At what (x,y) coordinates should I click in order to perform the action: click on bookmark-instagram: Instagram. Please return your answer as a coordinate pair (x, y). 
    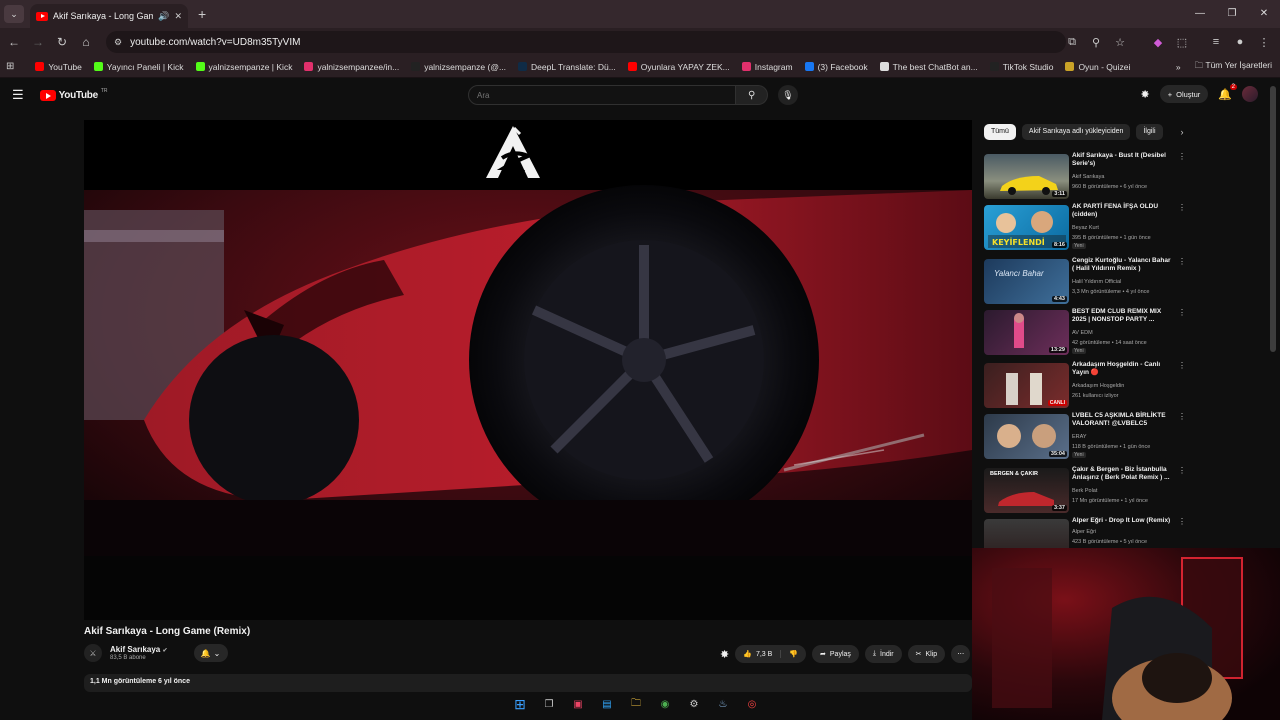
    Looking at the image, I should click on (767, 67).